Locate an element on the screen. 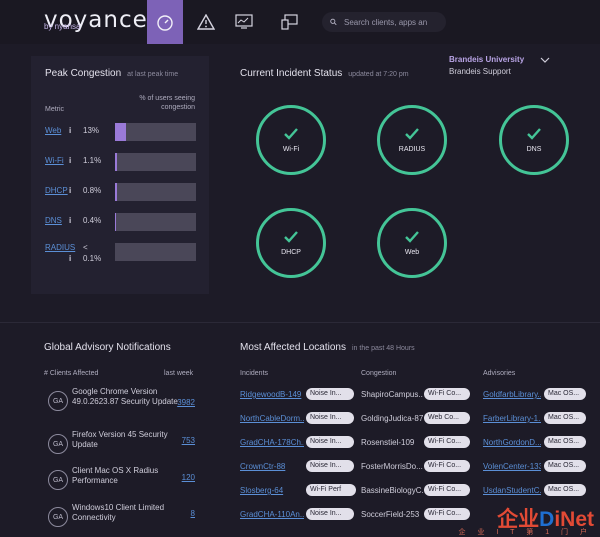 The width and height of the screenshot is (600, 537). clients-affected-header: # Clients Affected is located at coordinates (71, 373).